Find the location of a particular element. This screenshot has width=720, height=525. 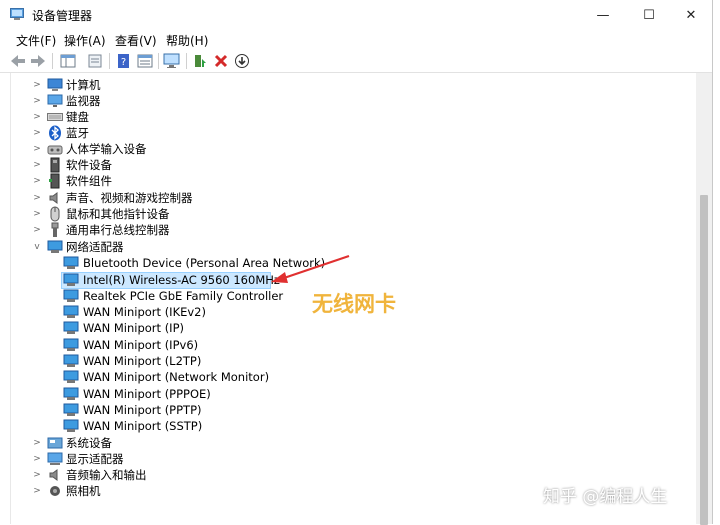

scan-monitor-icon is located at coordinates (171, 60).